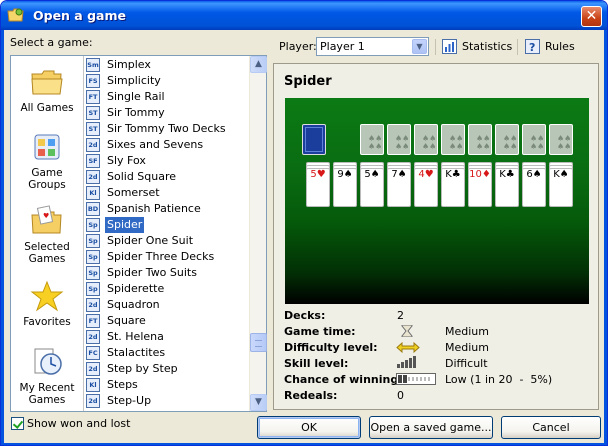 This screenshot has width=608, height=446. I want to click on ok-button: OK, so click(309, 427).